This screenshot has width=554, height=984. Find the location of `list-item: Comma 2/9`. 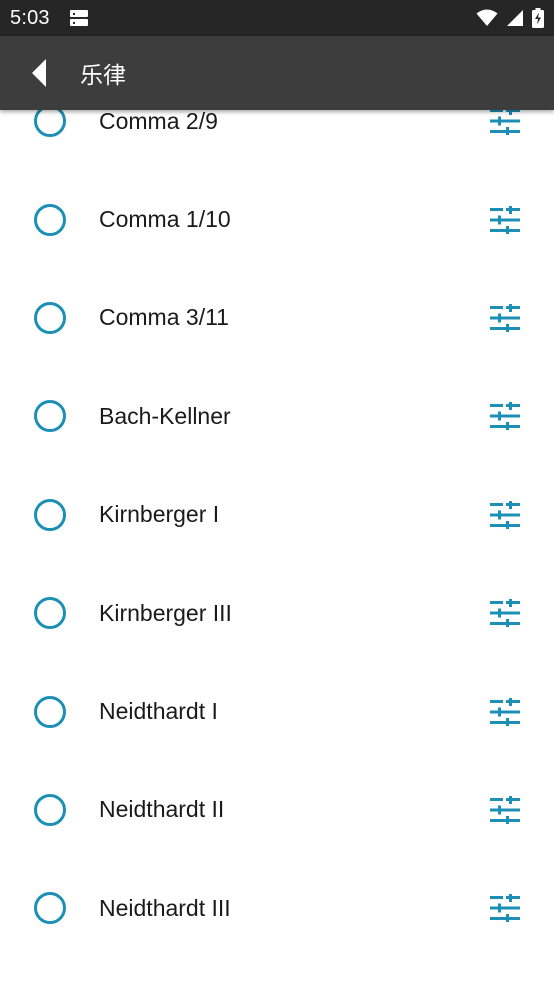

list-item: Comma 2/9 is located at coordinates (277, 140).